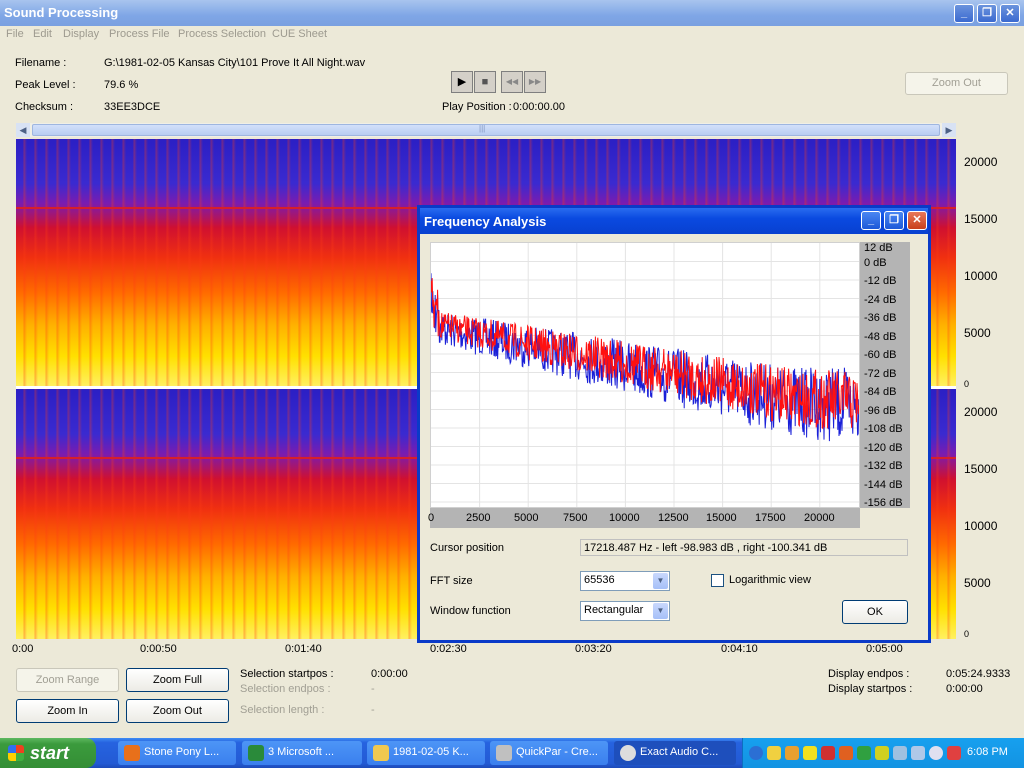  What do you see at coordinates (880, 374) in the screenshot?
I see `db-tick: -72 dB` at bounding box center [880, 374].